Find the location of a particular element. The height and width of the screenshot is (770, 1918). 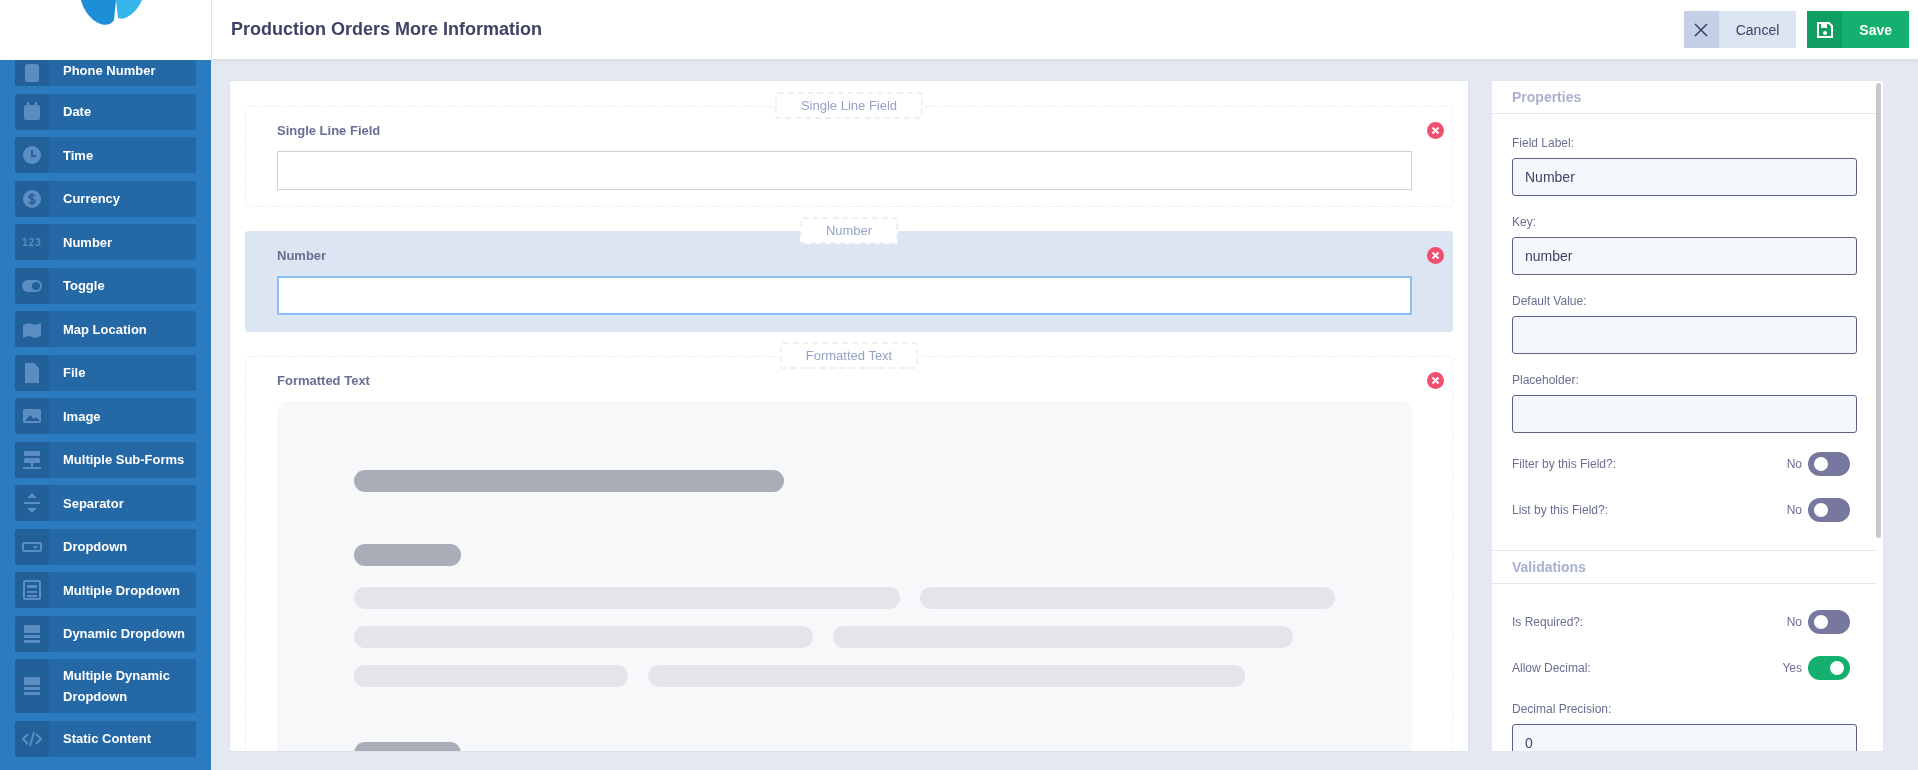

field-type-item: Static Content is located at coordinates (105, 738).